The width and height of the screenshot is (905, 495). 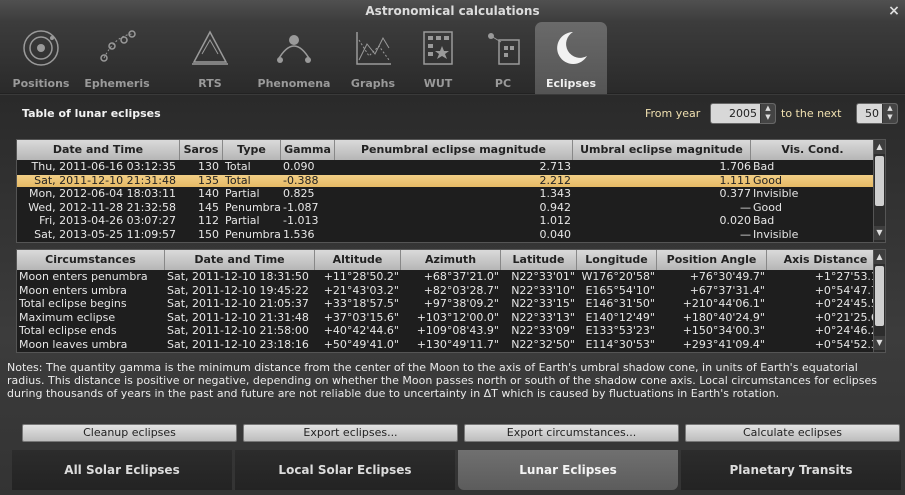 I want to click on tab-label: Graphs, so click(x=373, y=83).